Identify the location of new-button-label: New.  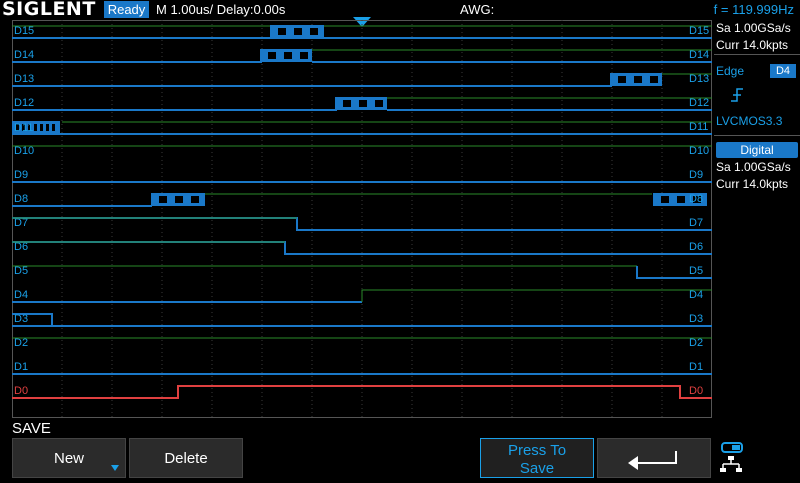
(68, 458).